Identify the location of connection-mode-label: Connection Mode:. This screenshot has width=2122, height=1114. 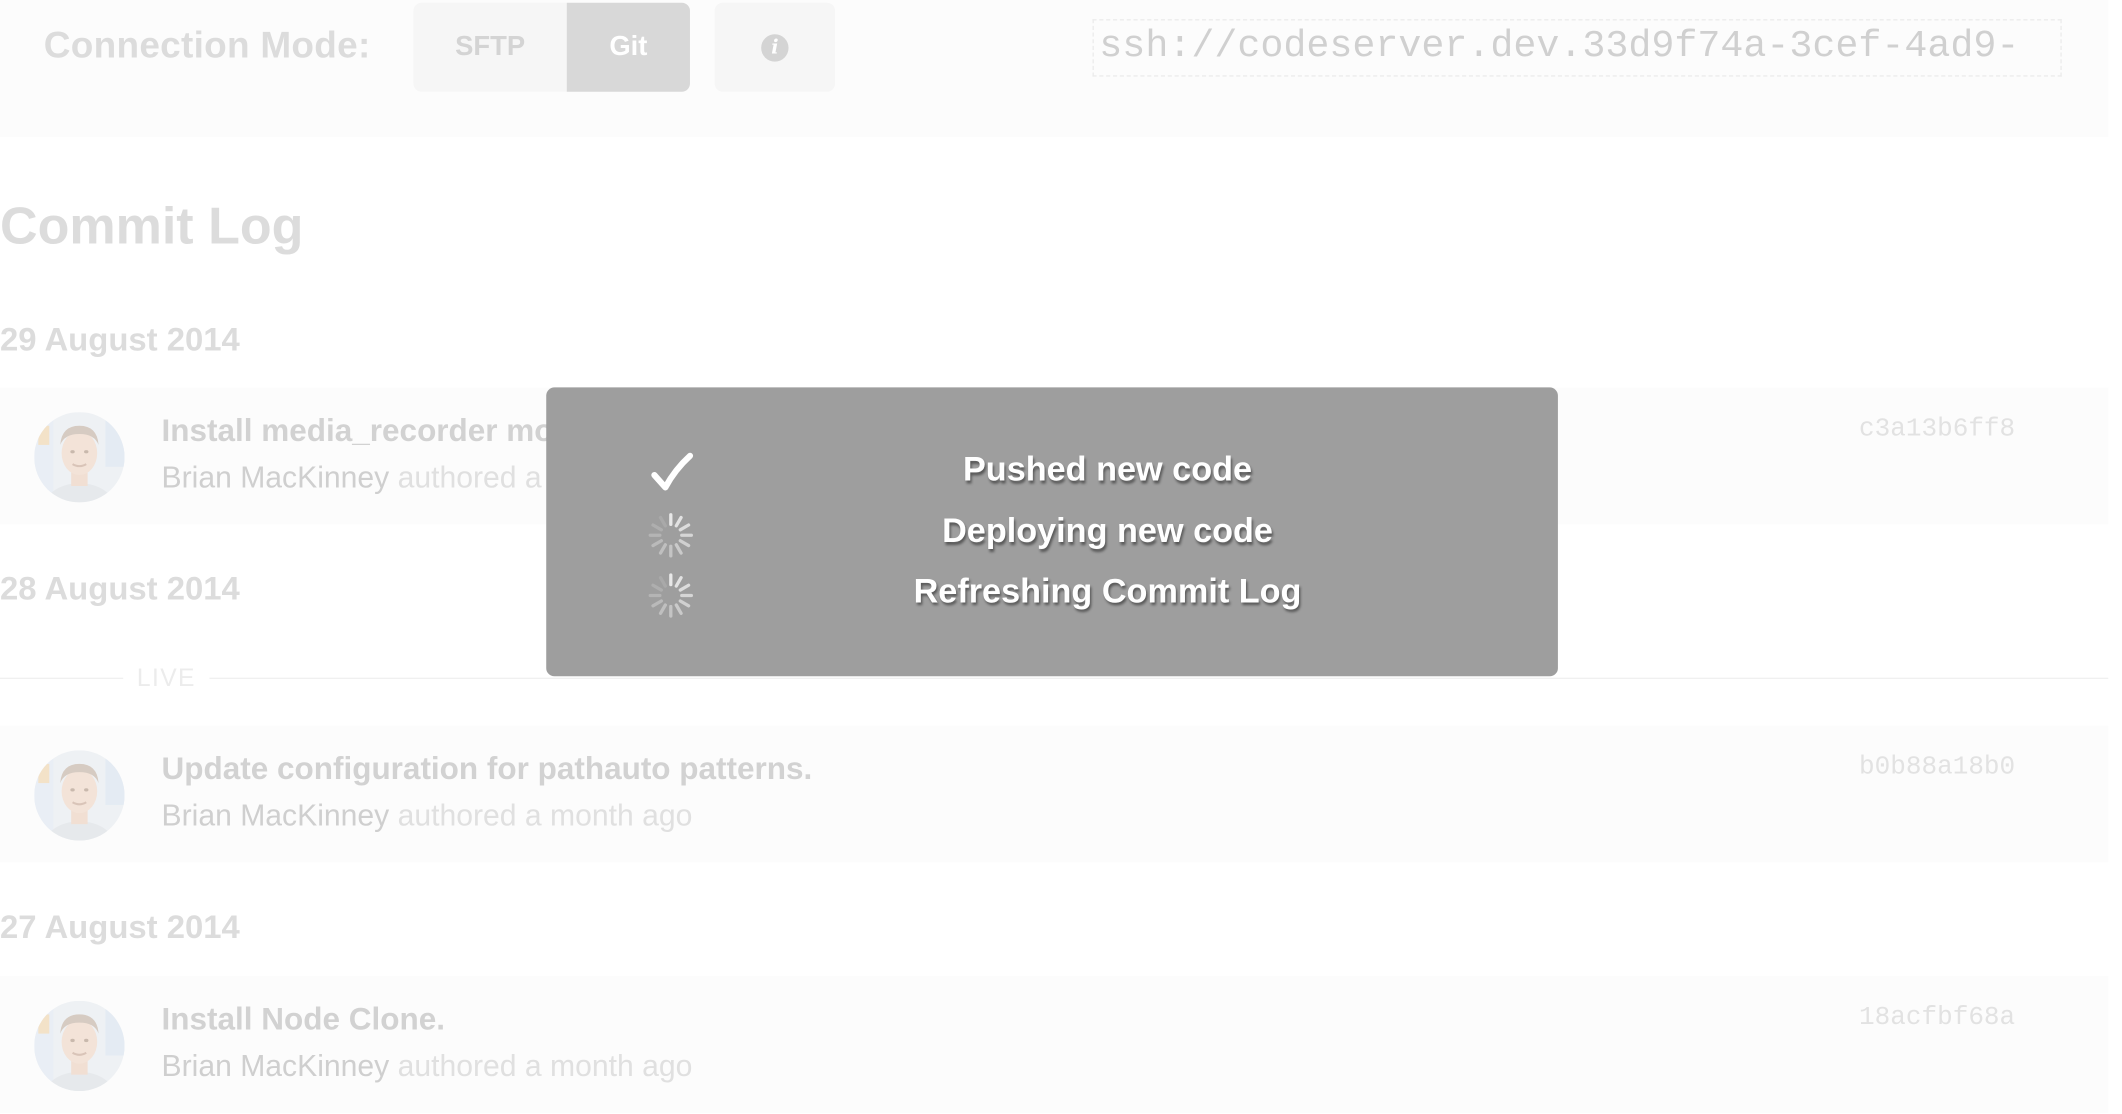
(207, 45).